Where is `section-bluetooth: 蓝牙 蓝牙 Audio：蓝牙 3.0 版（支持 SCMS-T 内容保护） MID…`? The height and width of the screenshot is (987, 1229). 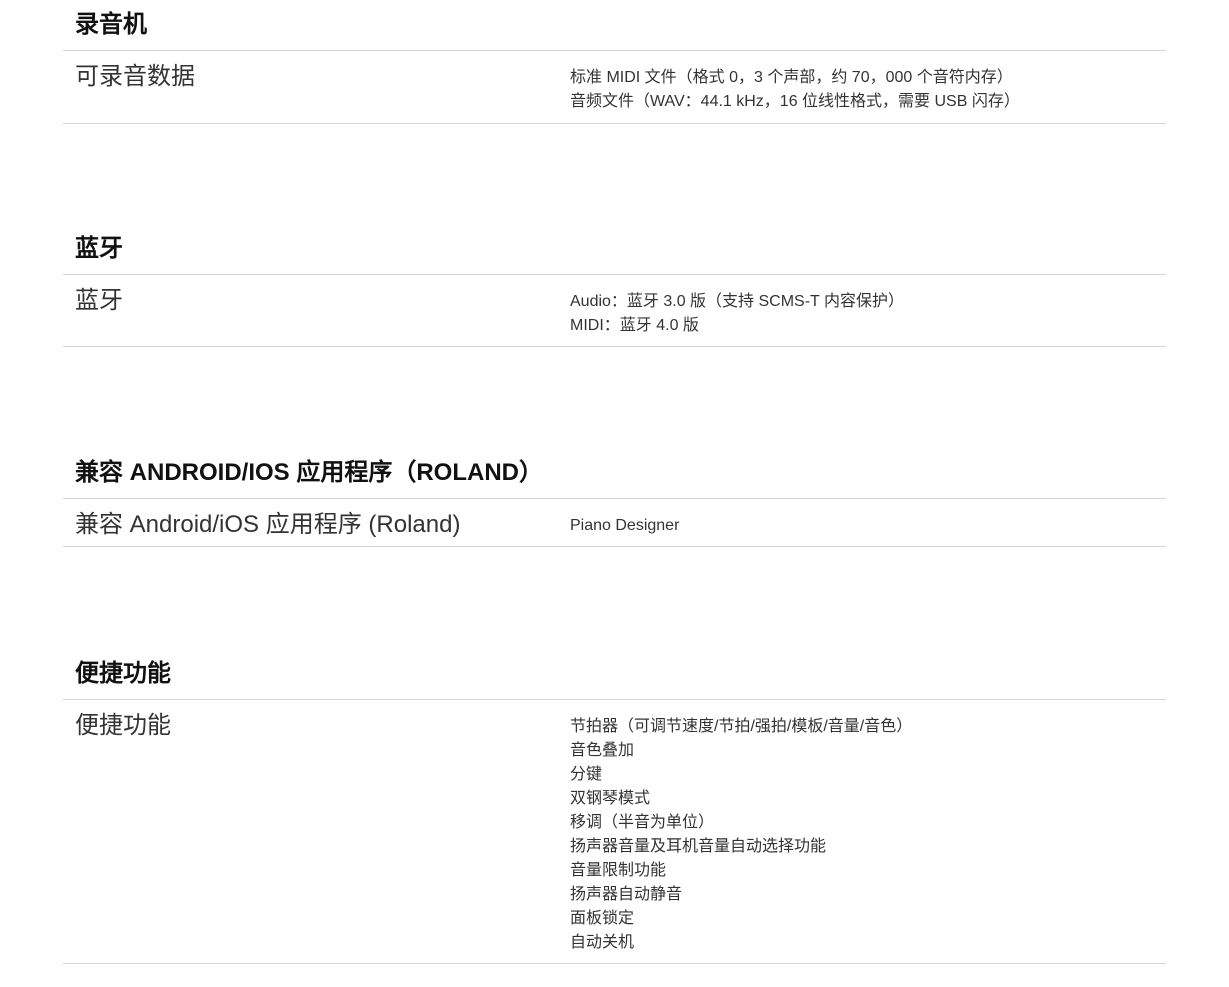
section-bluetooth: 蓝牙 蓝牙 Audio：蓝牙 3.0 版（支持 SCMS-T 内容保护） MID… is located at coordinates (614, 285).